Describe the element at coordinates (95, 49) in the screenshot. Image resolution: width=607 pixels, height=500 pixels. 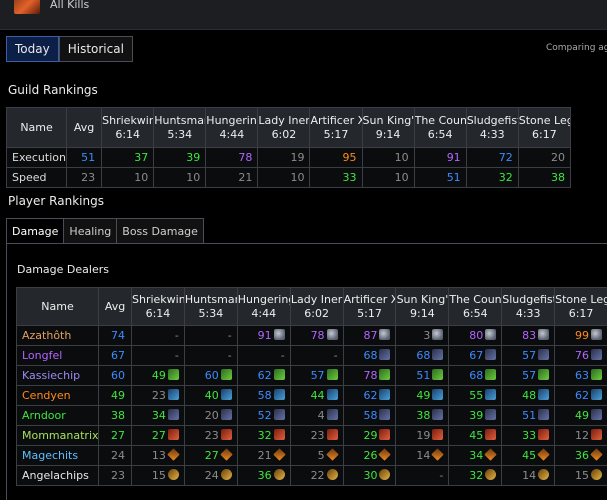
I see `tab-historical: Historical` at that location.